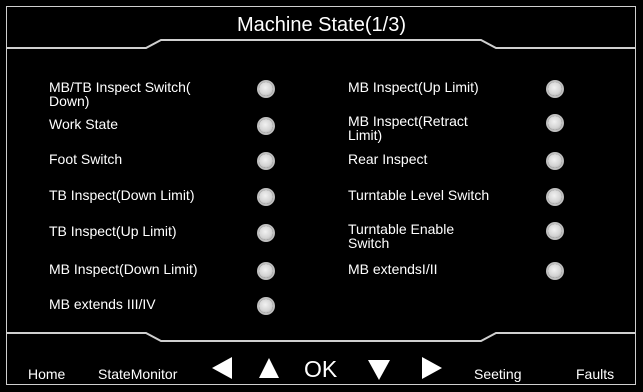  Describe the element at coordinates (86, 159) in the screenshot. I see `state-label: Foot Switch` at that location.